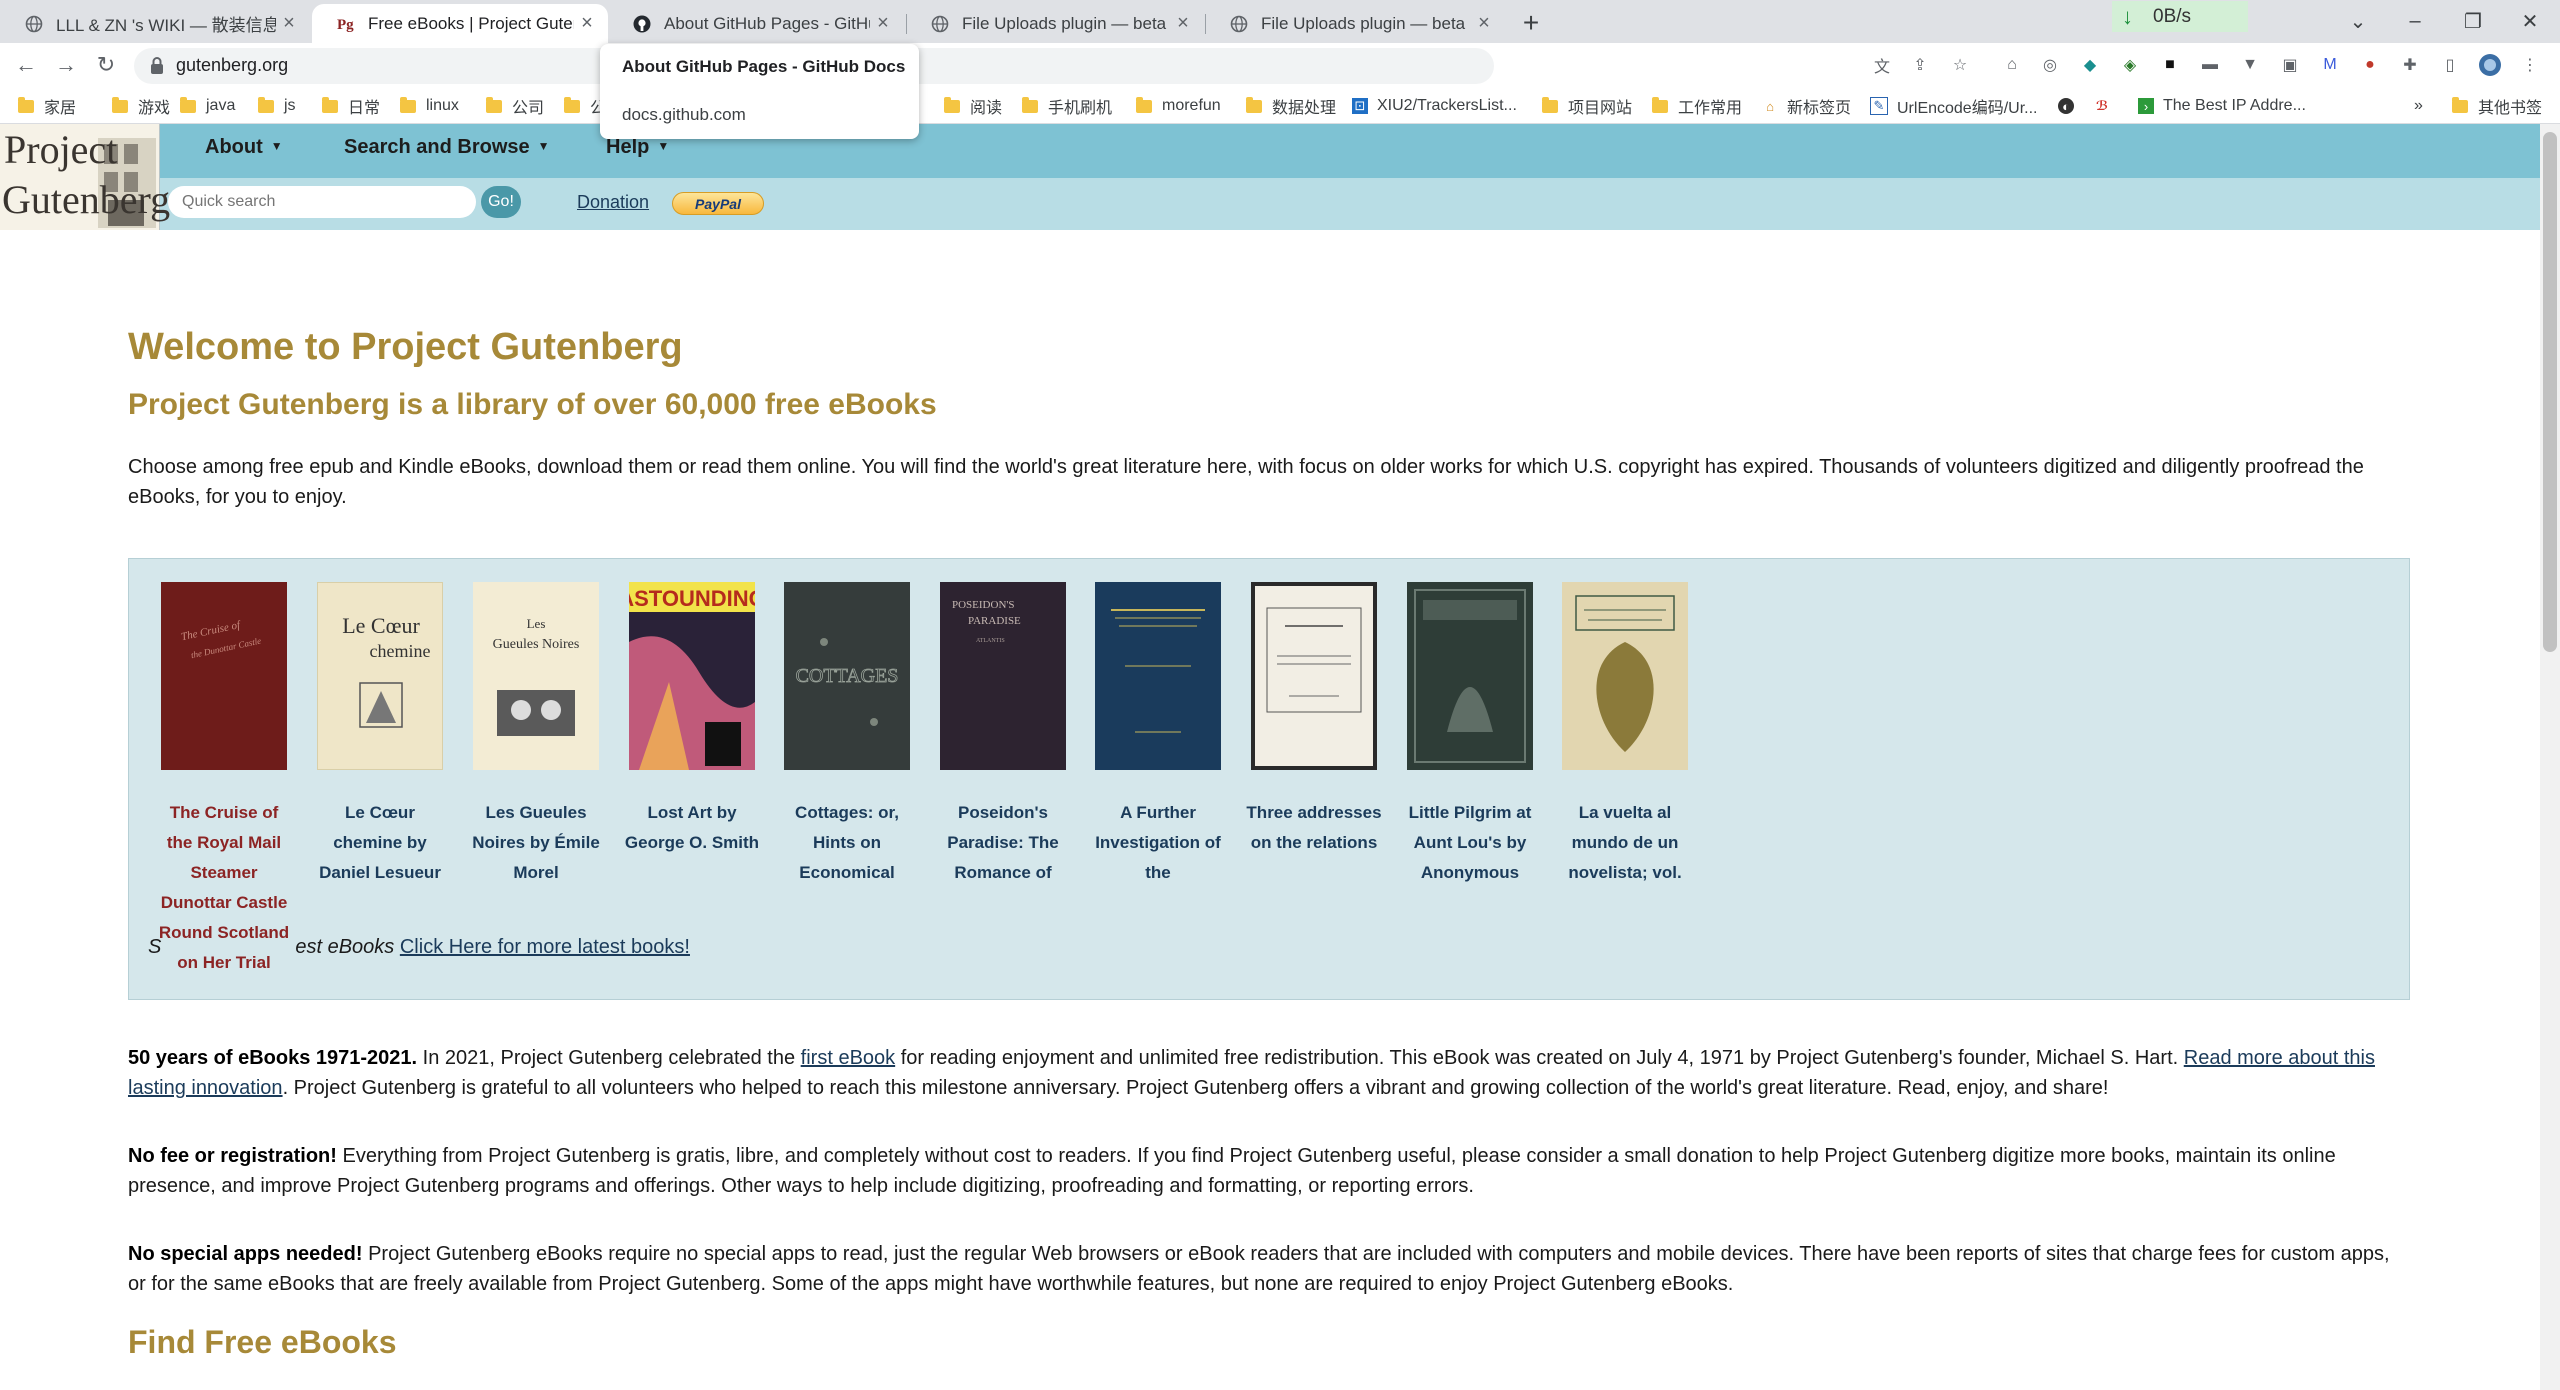 The width and height of the screenshot is (2560, 1390). What do you see at coordinates (141, 106) in the screenshot?
I see `bookmark-folder: 游戏` at bounding box center [141, 106].